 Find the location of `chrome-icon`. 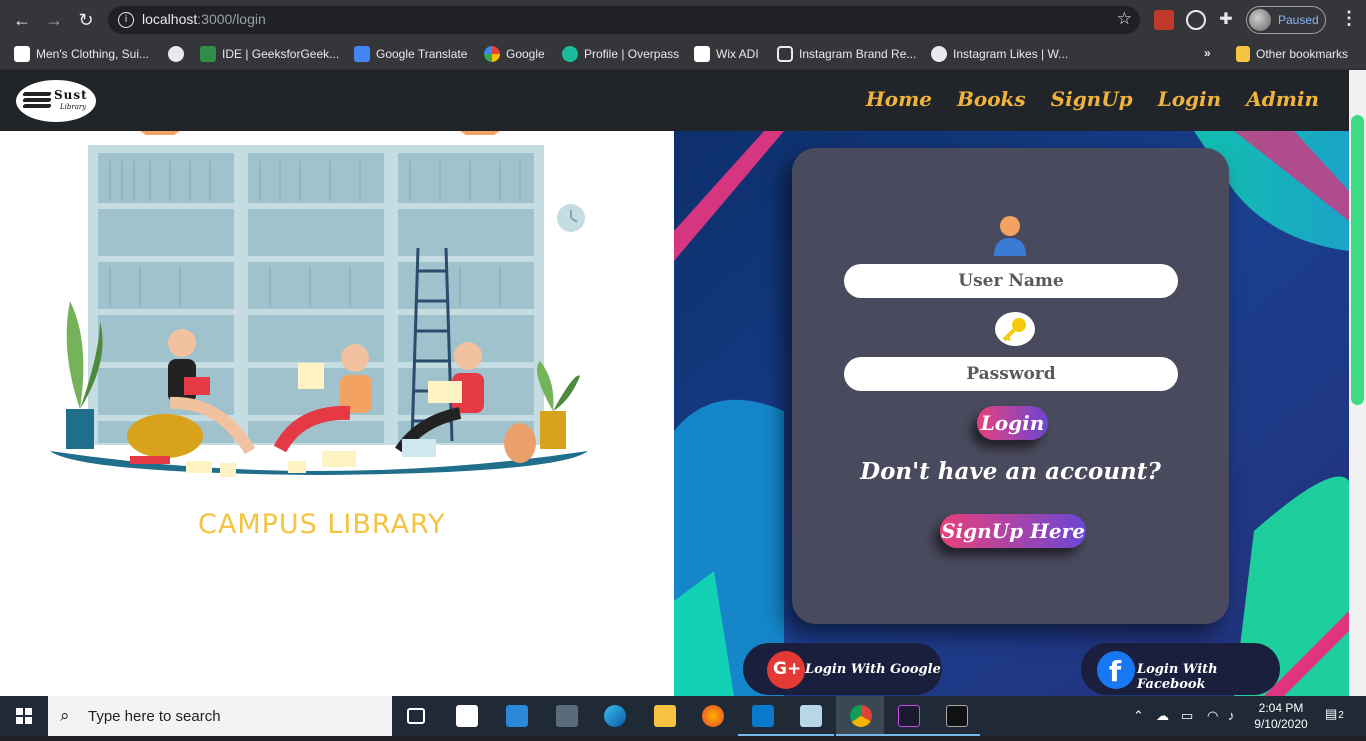

chrome-icon is located at coordinates (860, 716).